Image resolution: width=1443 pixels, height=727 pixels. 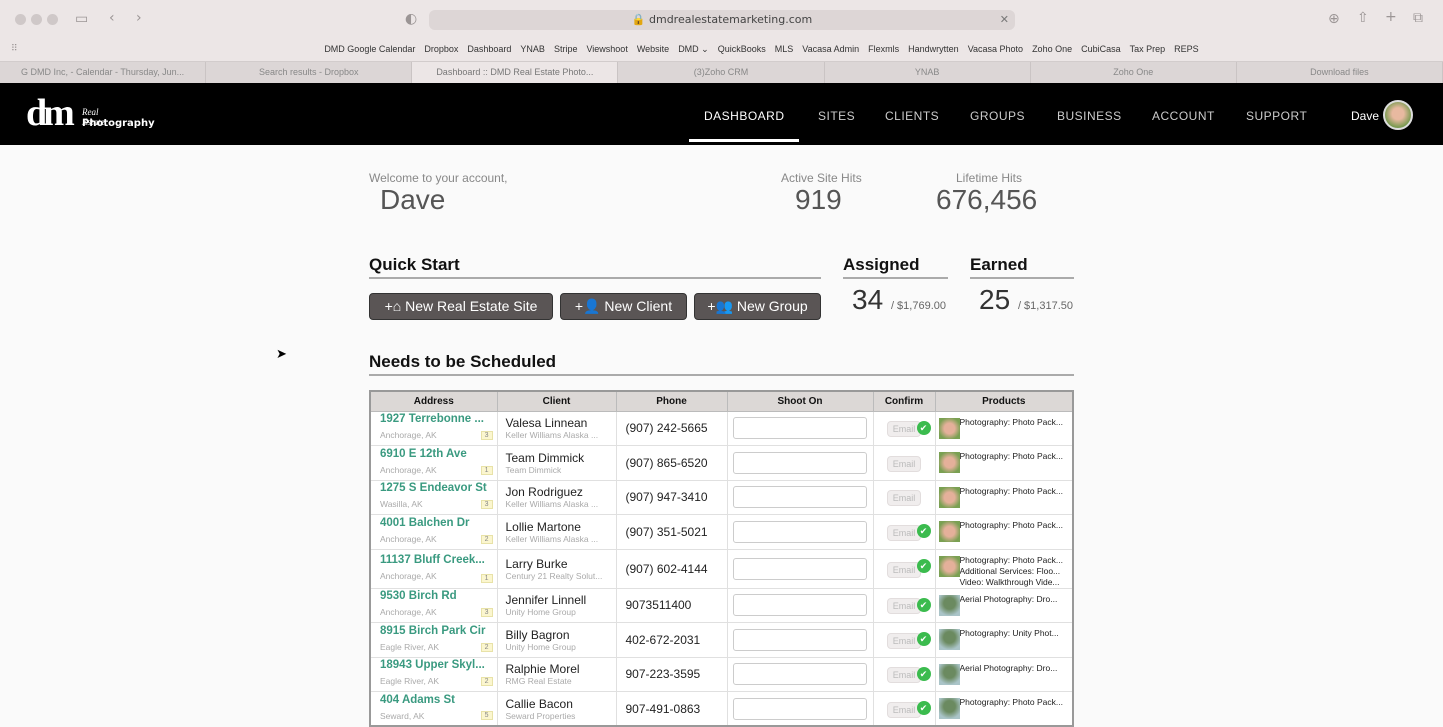 What do you see at coordinates (653, 52) in the screenshot?
I see `bookmark-item: Website` at bounding box center [653, 52].